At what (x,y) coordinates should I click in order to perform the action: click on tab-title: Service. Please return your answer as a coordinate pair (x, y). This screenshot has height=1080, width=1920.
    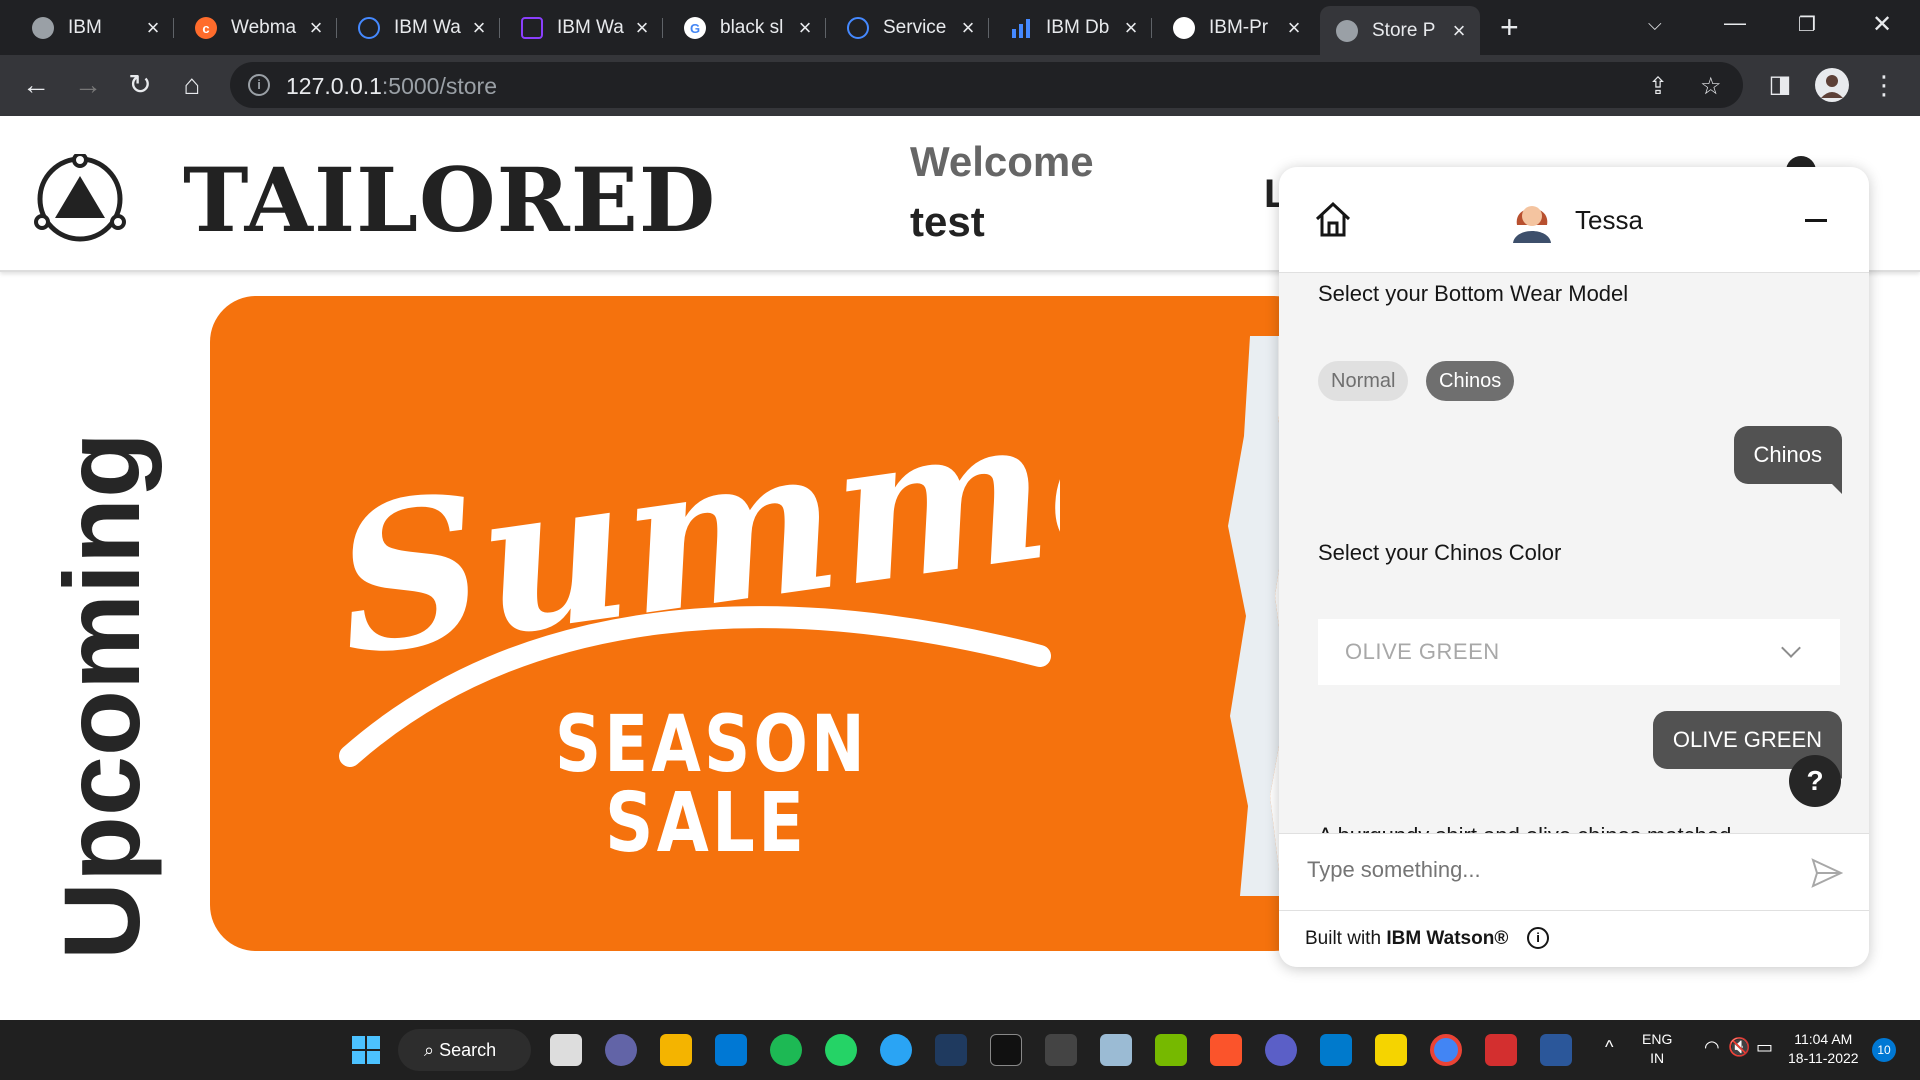
    Looking at the image, I should click on (915, 27).